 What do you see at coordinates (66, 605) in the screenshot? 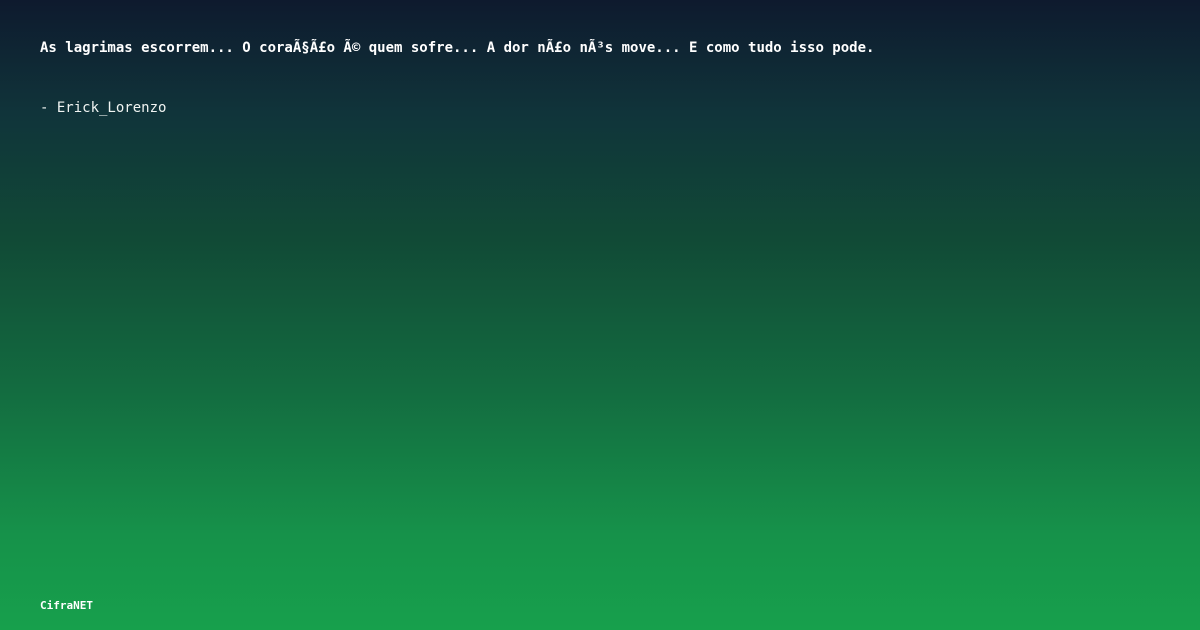
I see `brand-logo-text: CifraNET` at bounding box center [66, 605].